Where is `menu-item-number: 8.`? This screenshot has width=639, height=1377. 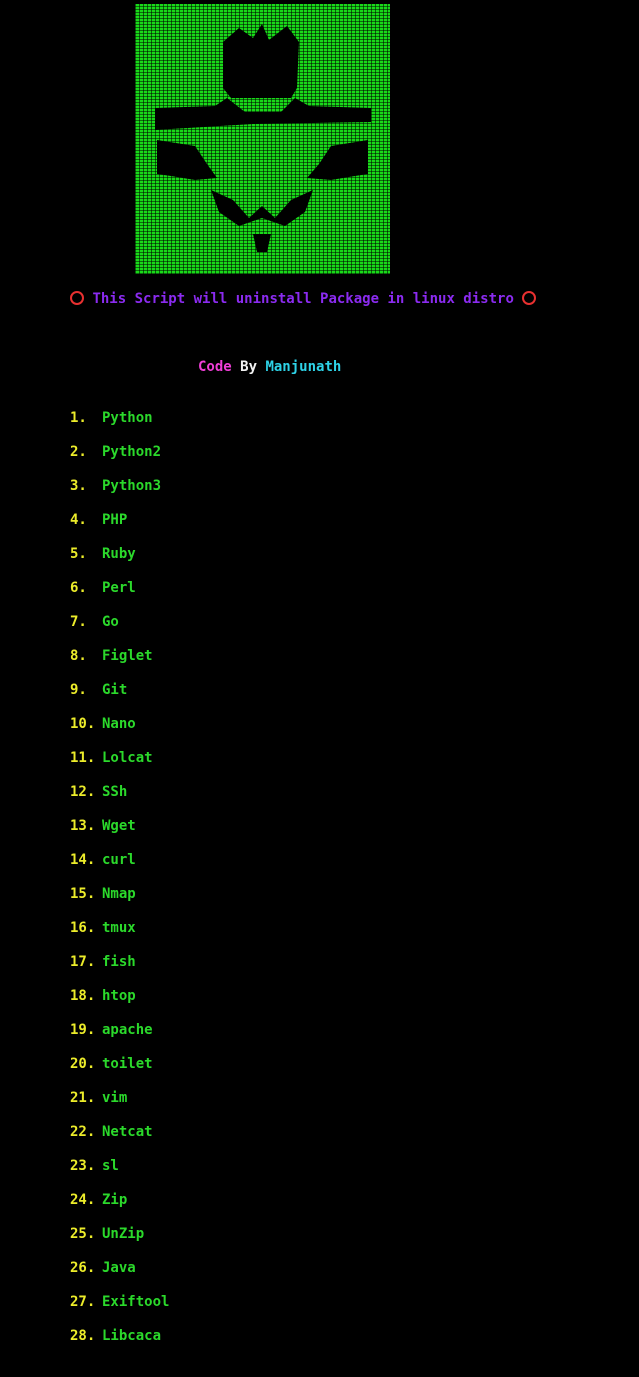 menu-item-number: 8. is located at coordinates (78, 656).